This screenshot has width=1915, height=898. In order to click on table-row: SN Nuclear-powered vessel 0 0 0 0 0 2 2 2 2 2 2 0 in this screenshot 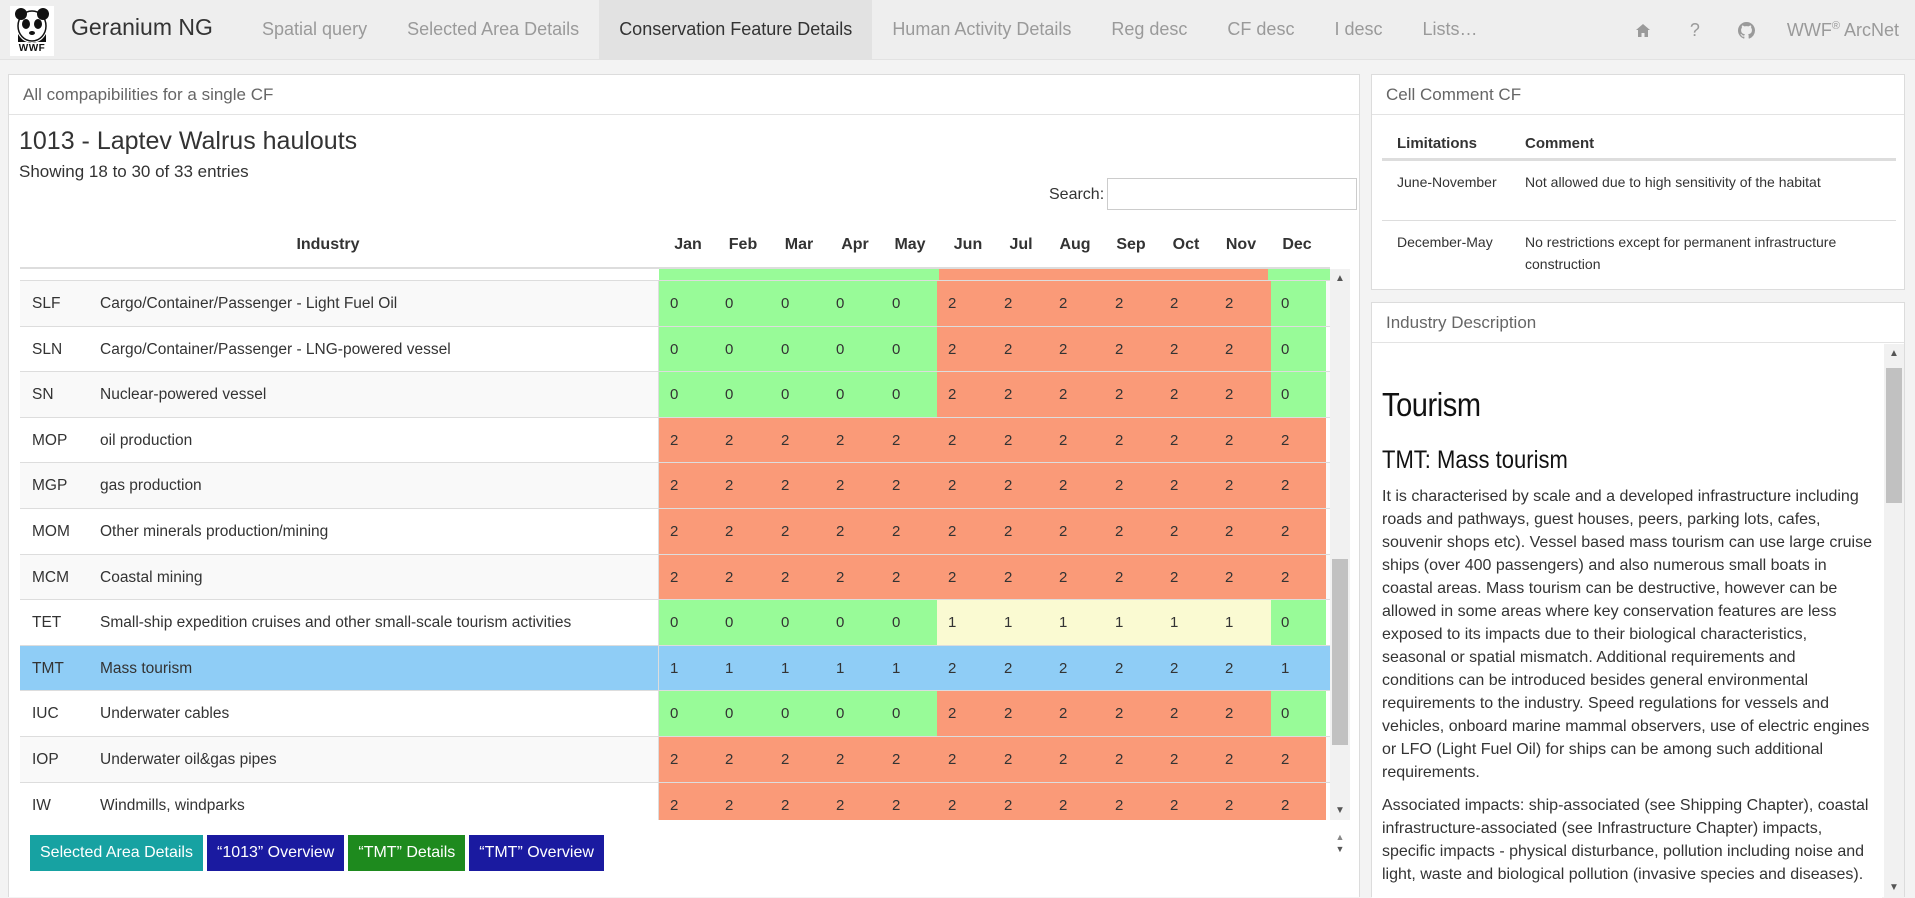, I will do `click(675, 395)`.